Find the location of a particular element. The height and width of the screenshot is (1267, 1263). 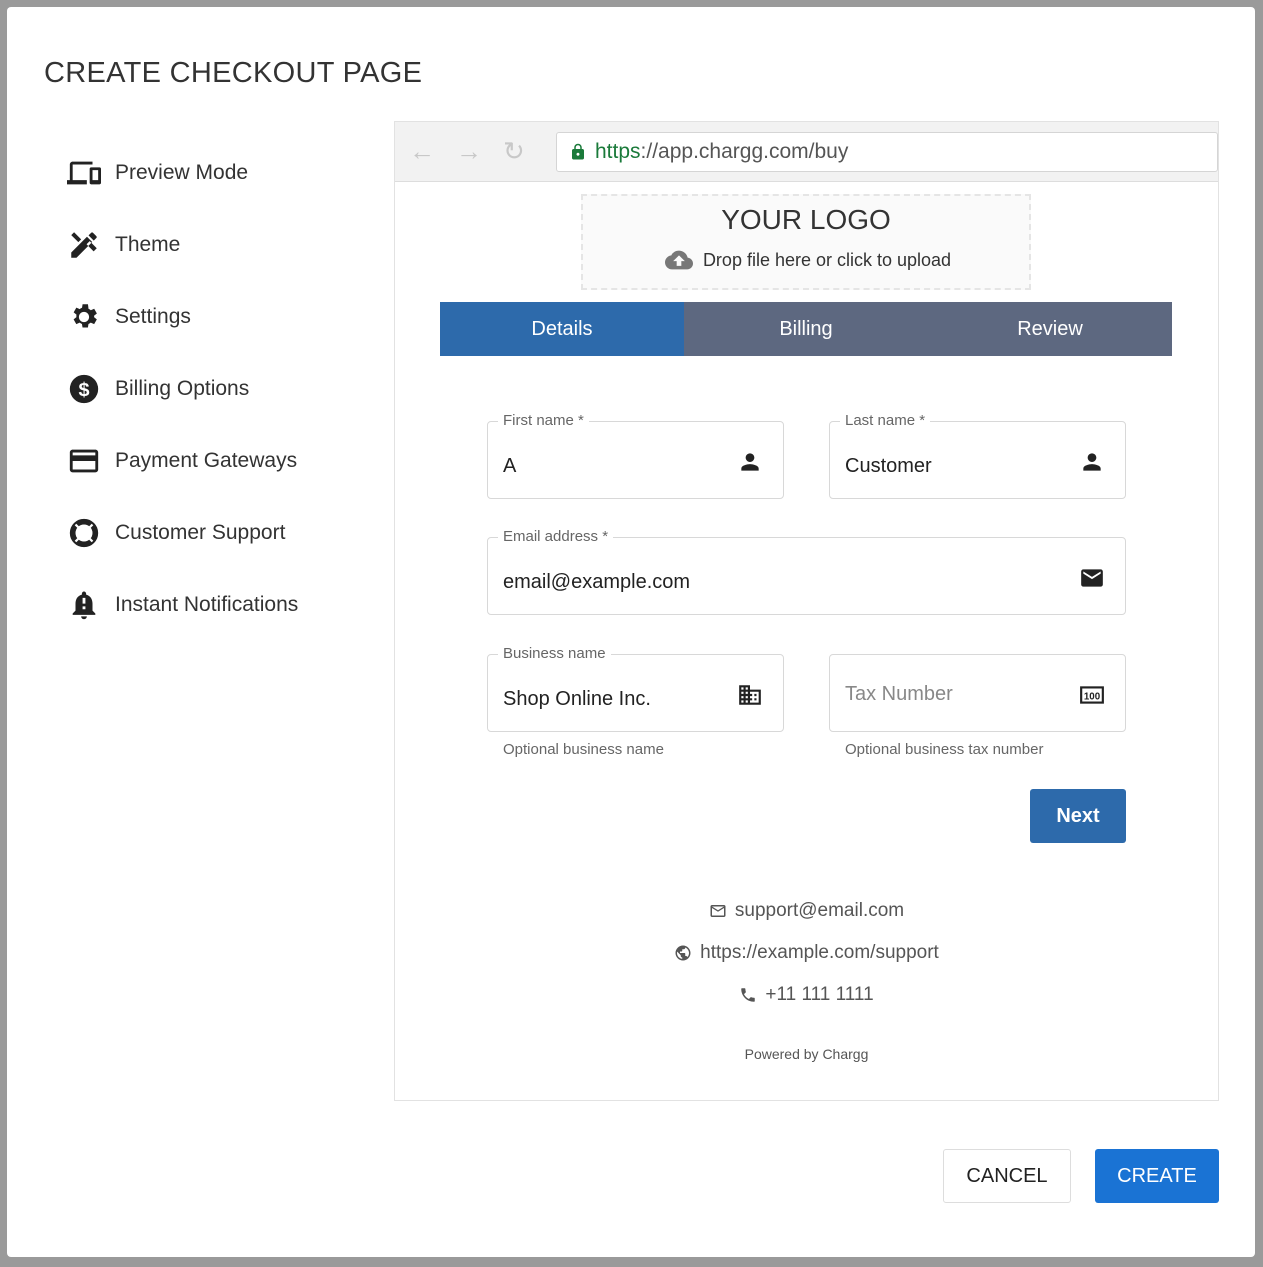

sidebar-item-customer-support: Customer Support is located at coordinates (182, 533).